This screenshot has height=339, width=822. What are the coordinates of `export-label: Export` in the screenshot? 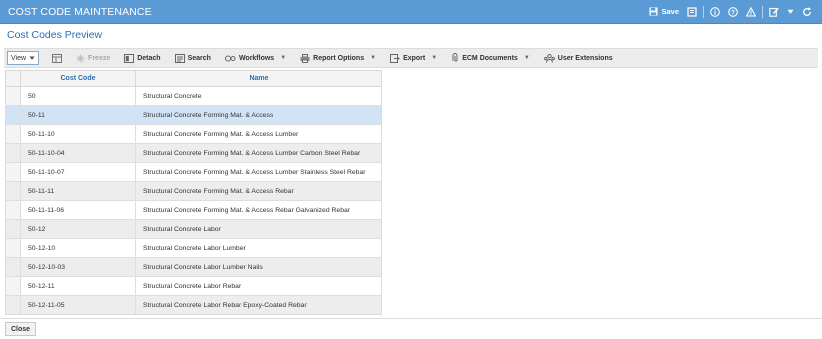 It's located at (414, 58).